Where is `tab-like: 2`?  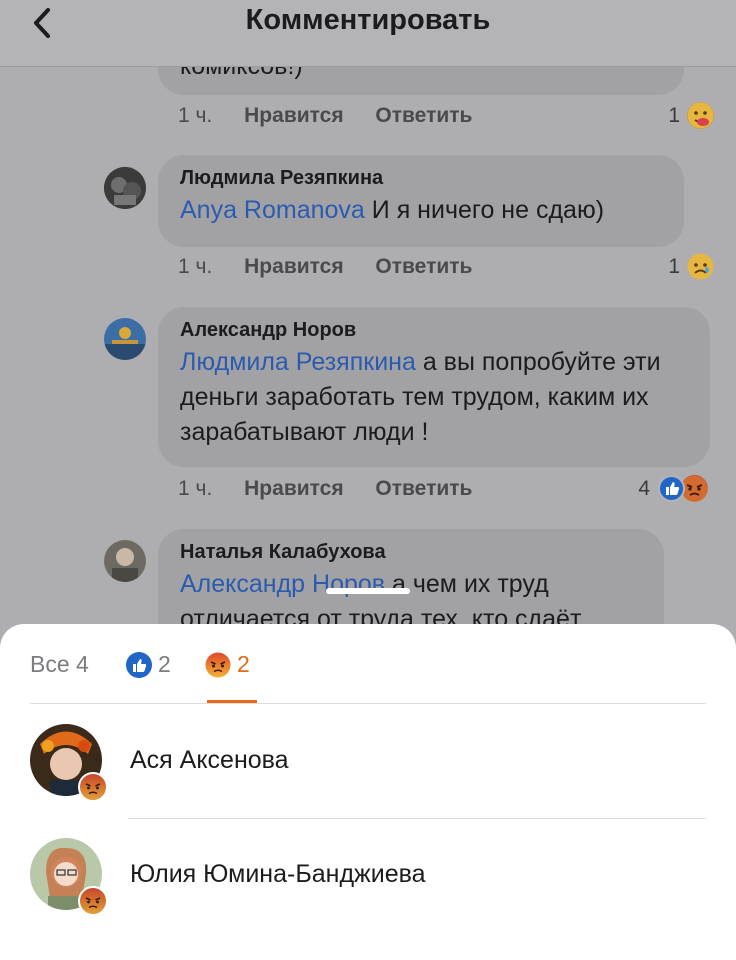
tab-like: 2 is located at coordinates (148, 664).